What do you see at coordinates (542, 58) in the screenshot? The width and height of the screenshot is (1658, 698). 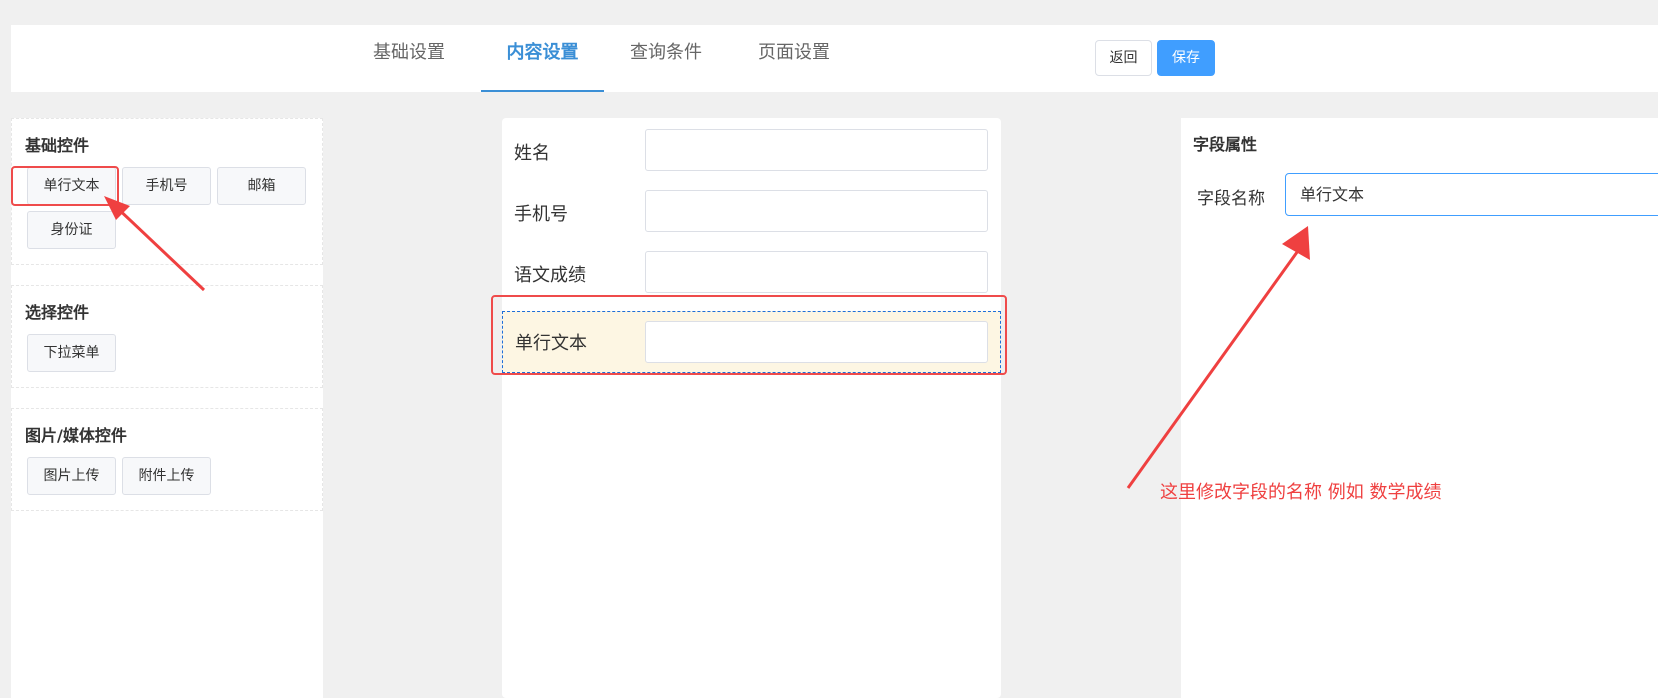 I see `tab-content-settings: 内容设置` at bounding box center [542, 58].